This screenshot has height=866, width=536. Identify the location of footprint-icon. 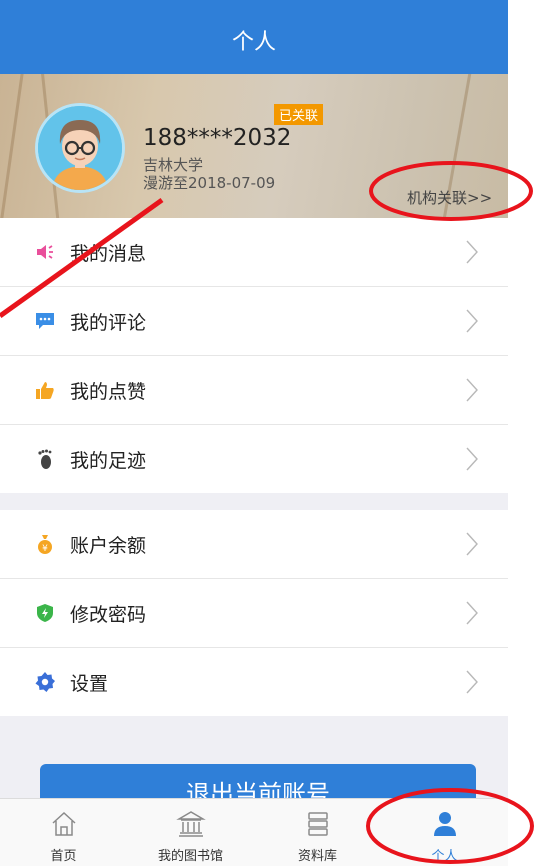
(45, 459).